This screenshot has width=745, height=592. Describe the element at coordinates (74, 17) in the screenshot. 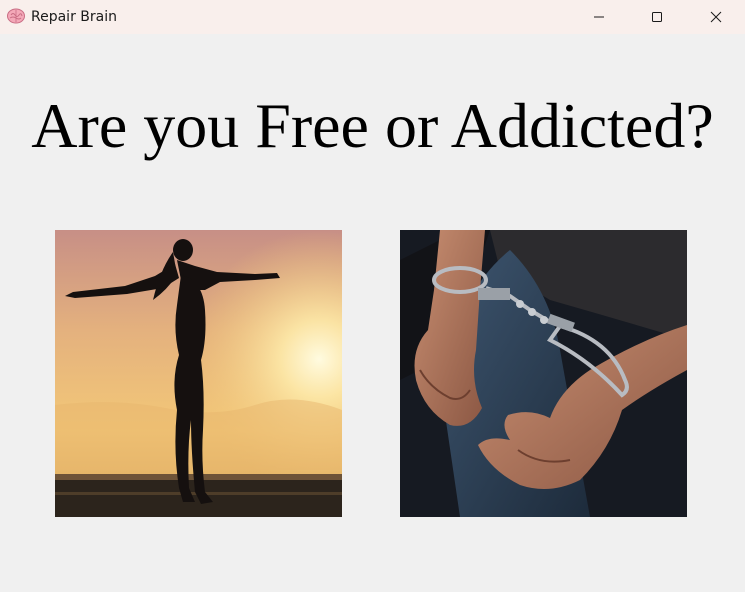

I see `window-title: Repair Brain` at that location.